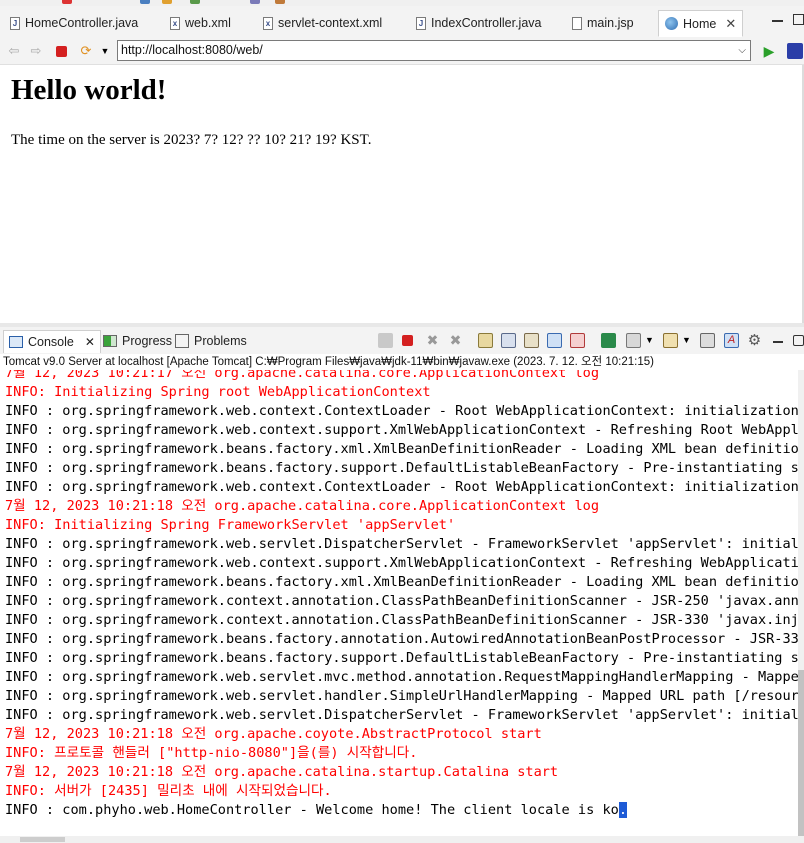 The width and height of the screenshot is (804, 843). I want to click on remove-icon: ✖, so click(432, 340).